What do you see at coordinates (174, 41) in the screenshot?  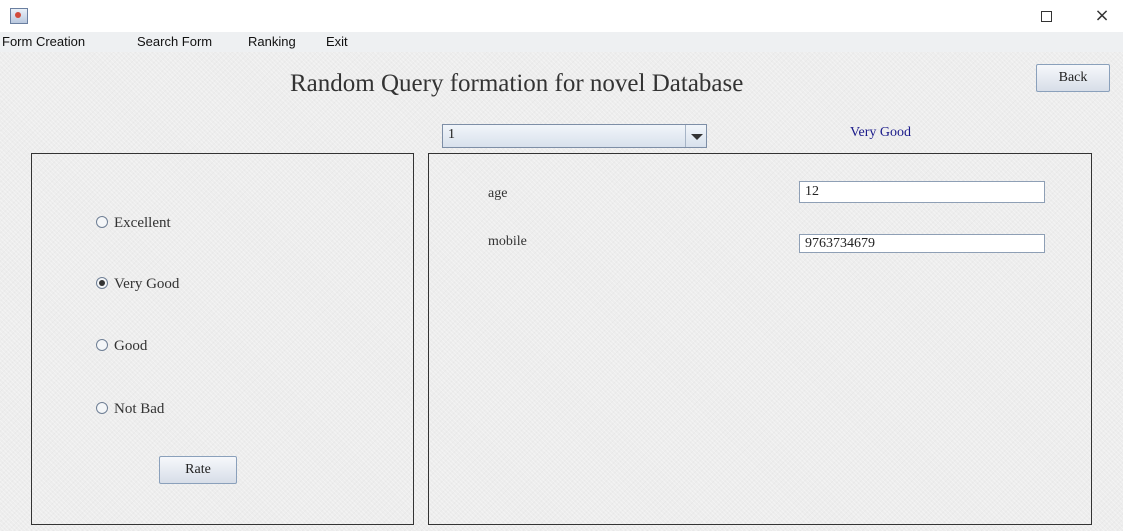 I see `menu-search-form: Search Form` at bounding box center [174, 41].